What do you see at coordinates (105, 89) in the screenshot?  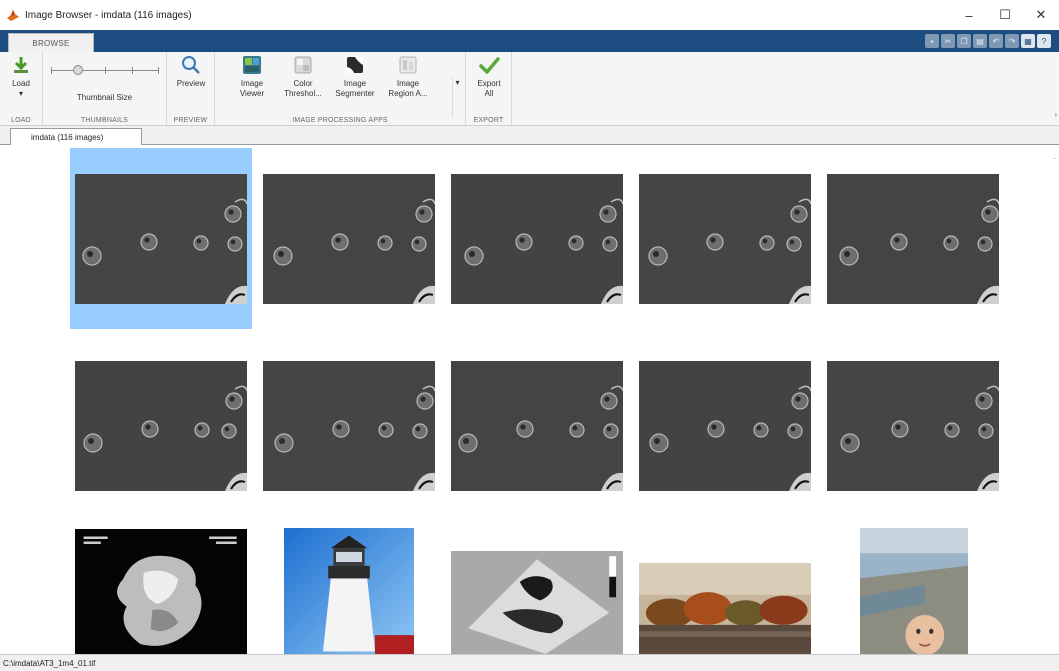 I see `group-thumbnails: Thumbnail Size THUMBNAILS` at bounding box center [105, 89].